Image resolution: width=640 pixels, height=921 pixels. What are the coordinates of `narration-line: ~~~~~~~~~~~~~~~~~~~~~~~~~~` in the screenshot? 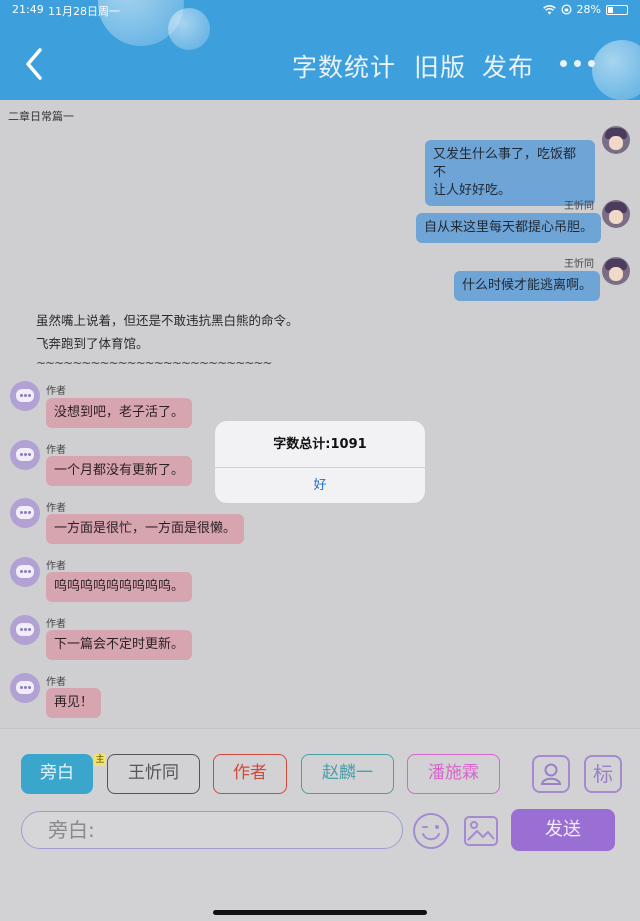 It's located at (154, 363).